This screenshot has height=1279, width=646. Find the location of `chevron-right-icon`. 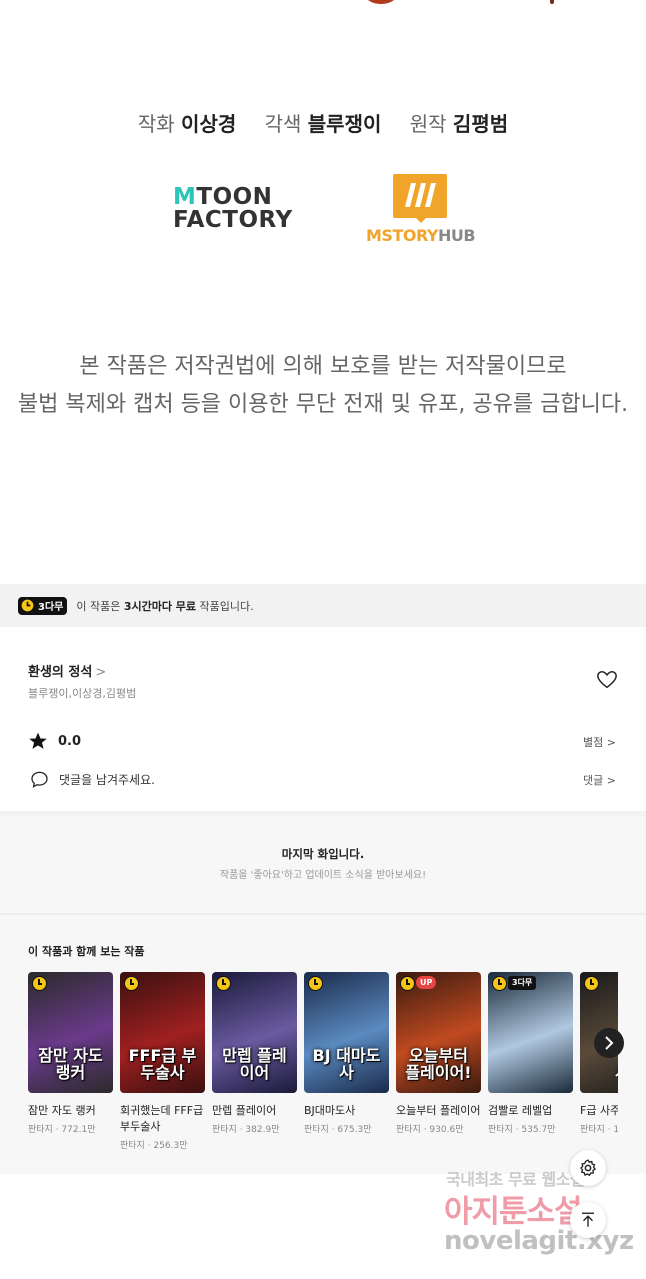

chevron-right-icon is located at coordinates (609, 1043).